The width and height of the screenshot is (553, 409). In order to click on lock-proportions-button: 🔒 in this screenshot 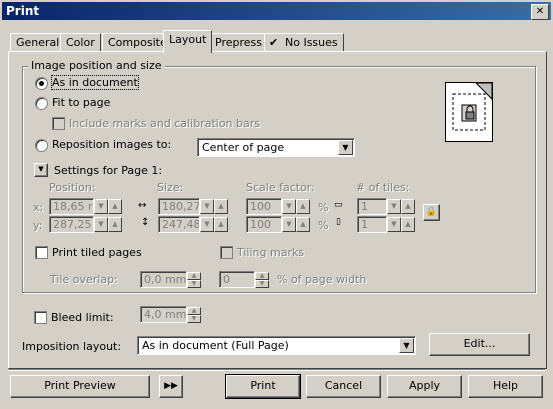, I will do `click(431, 212)`.